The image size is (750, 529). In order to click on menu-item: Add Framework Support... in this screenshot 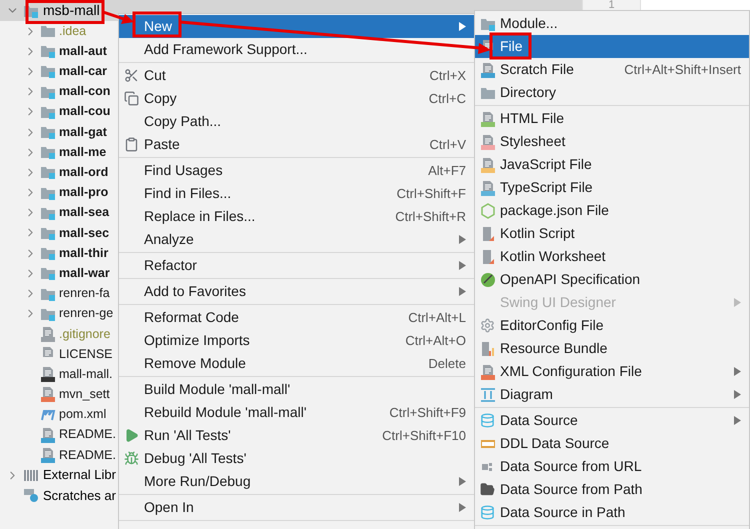, I will do `click(296, 49)`.